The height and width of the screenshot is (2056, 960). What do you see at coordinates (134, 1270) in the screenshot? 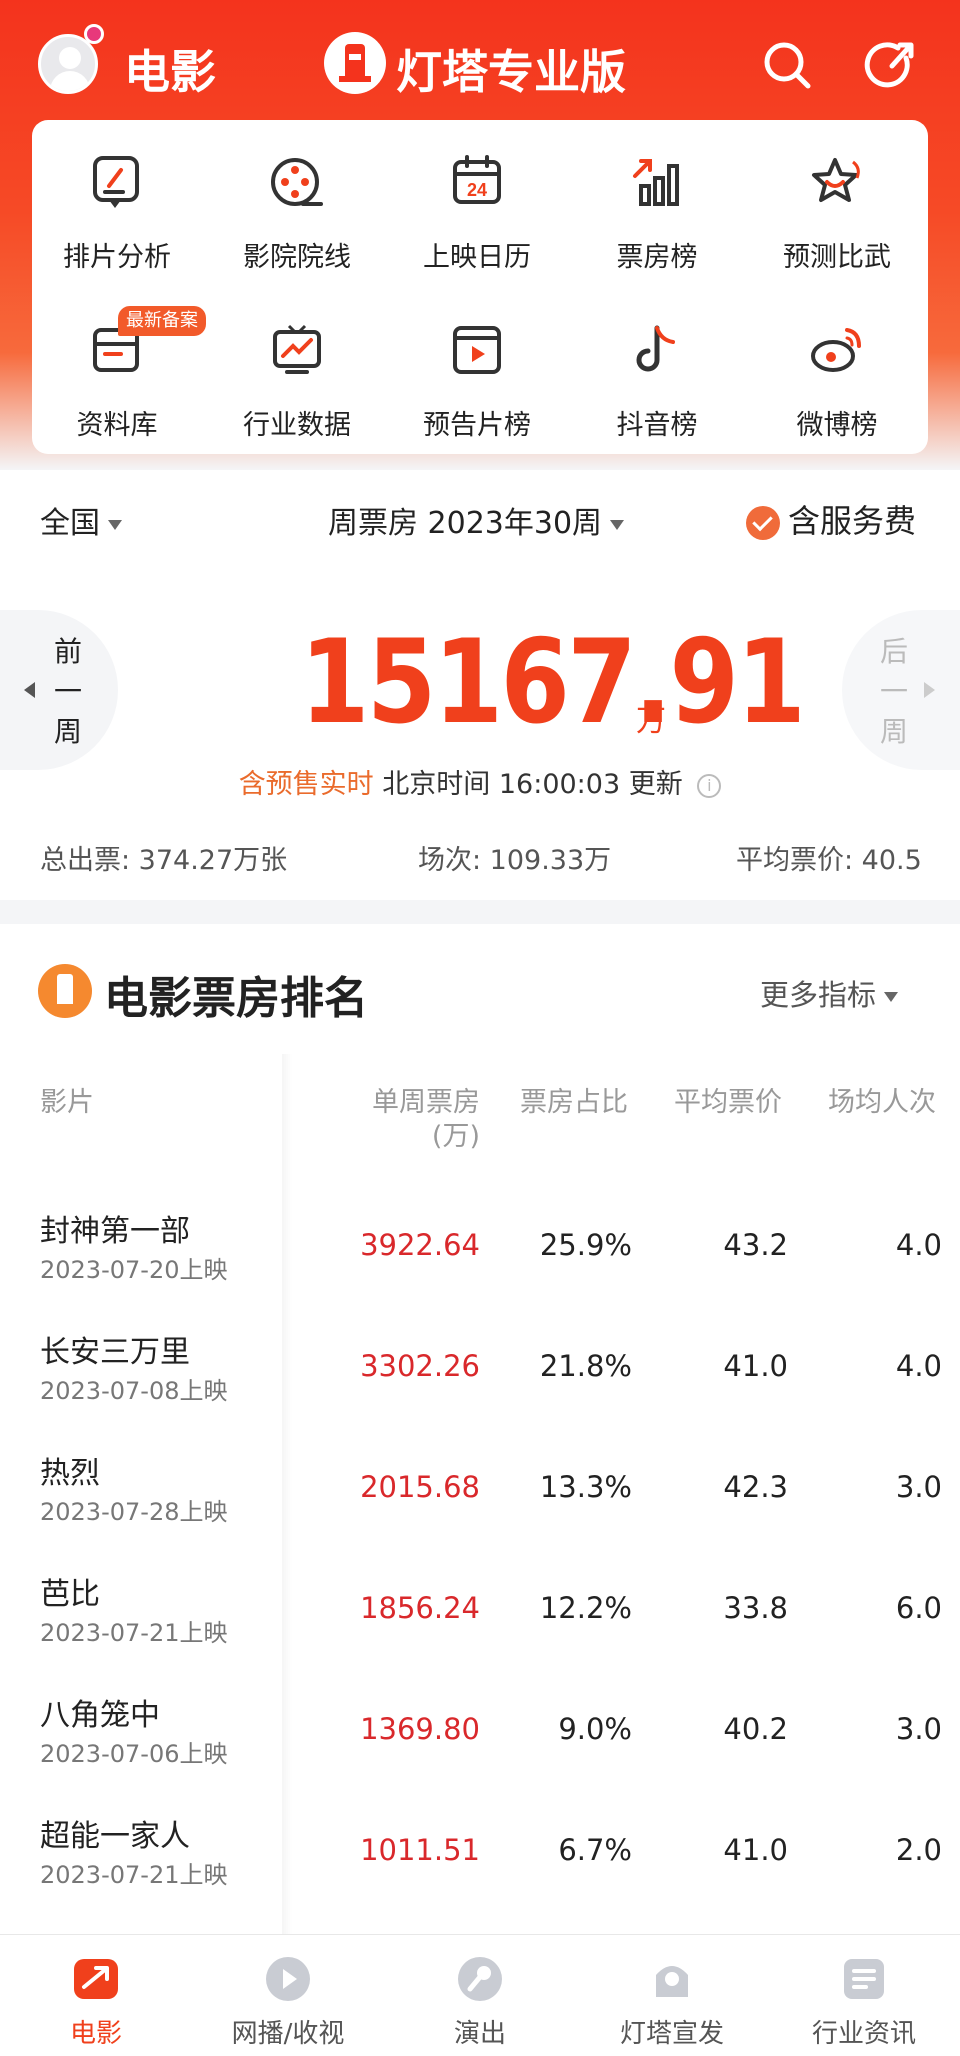
I see `release-date: 2023-07-20上映` at bounding box center [134, 1270].